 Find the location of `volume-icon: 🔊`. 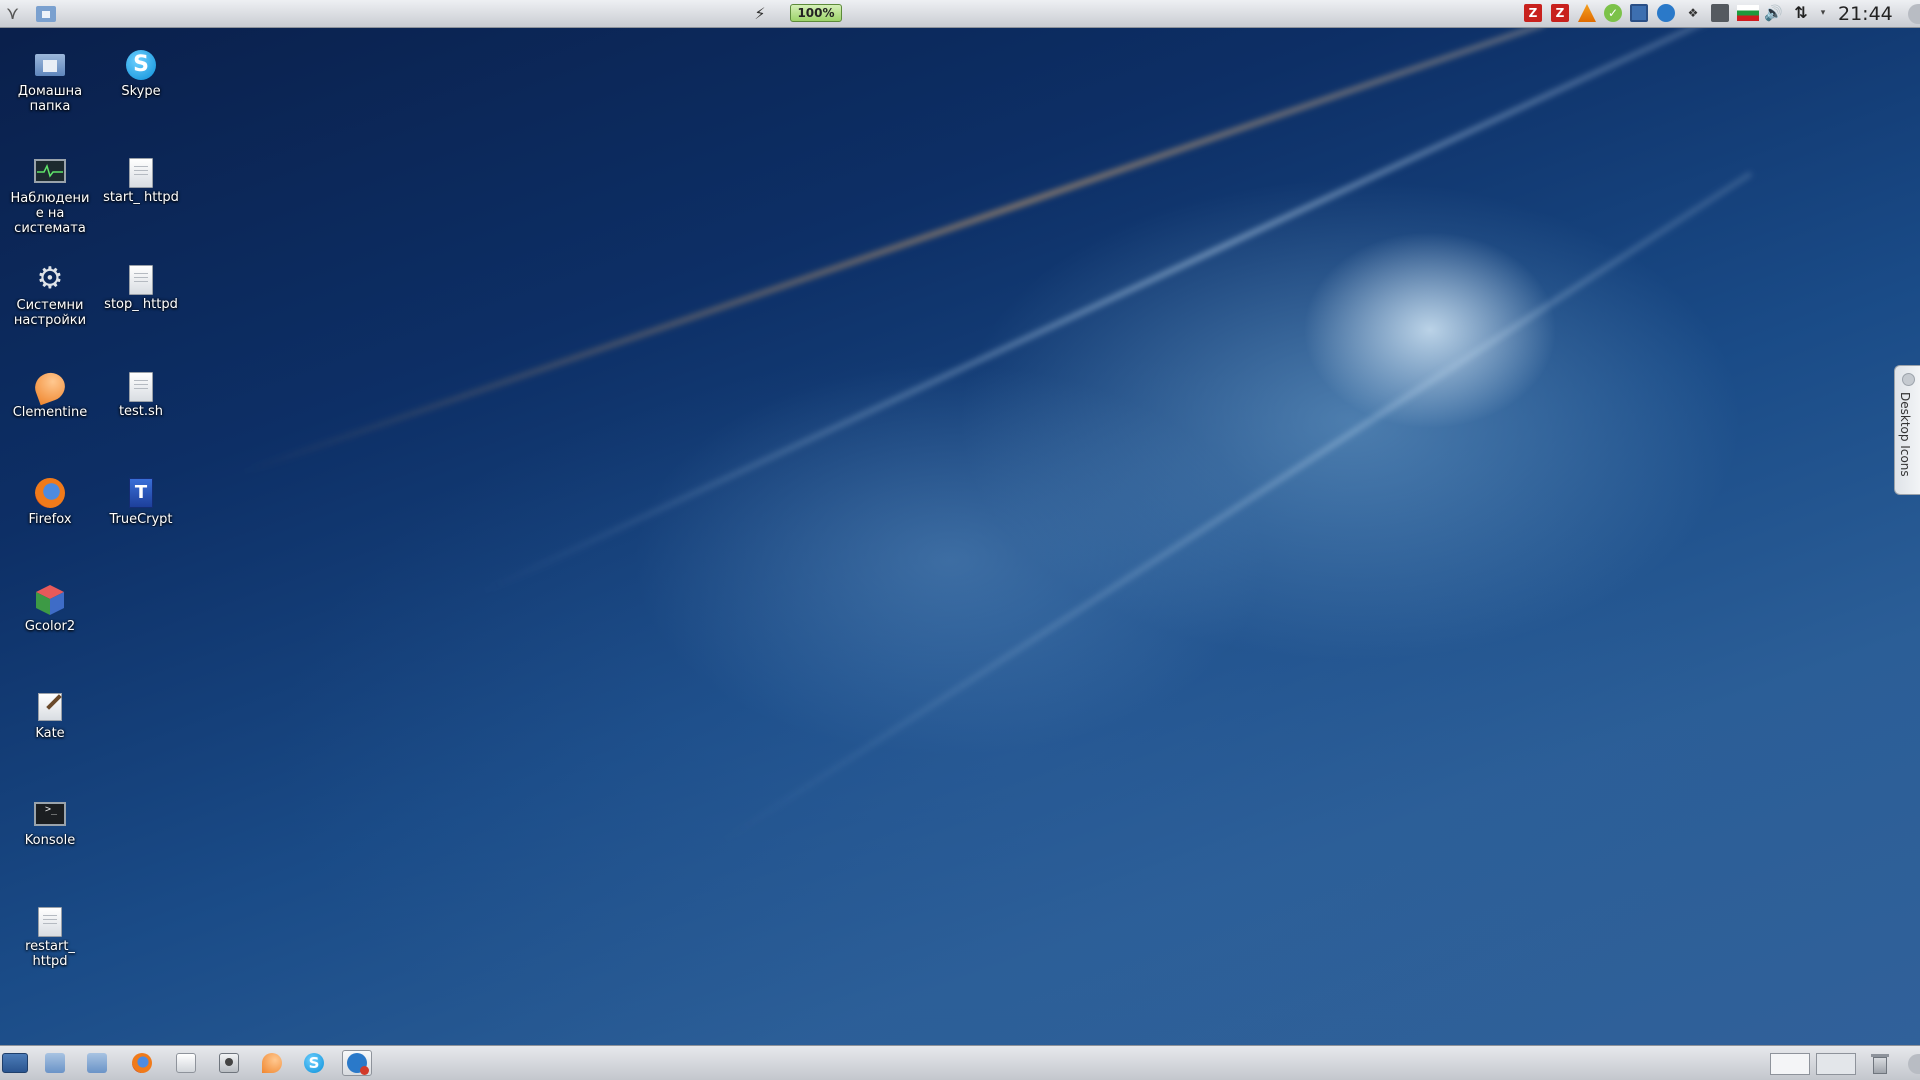

volume-icon: 🔊 is located at coordinates (1773, 13).